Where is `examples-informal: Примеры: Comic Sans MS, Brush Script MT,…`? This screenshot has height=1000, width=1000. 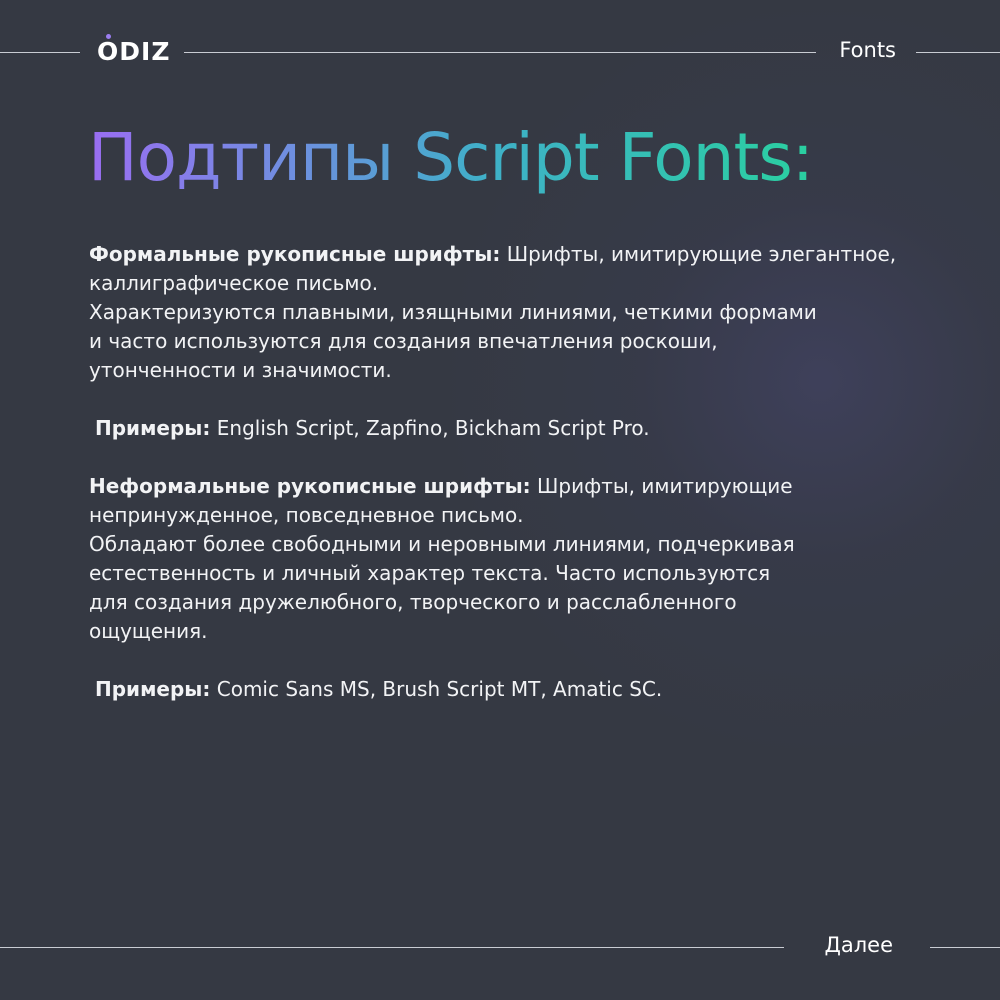 examples-informal: Примеры: Comic Sans MS, Brush Script MT,… is located at coordinates (509, 689).